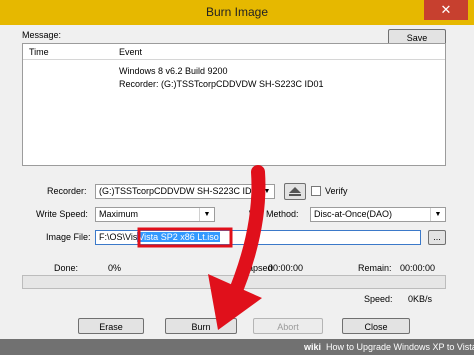 The height and width of the screenshot is (355, 474). I want to click on wiki-logo: wiki, so click(313, 347).